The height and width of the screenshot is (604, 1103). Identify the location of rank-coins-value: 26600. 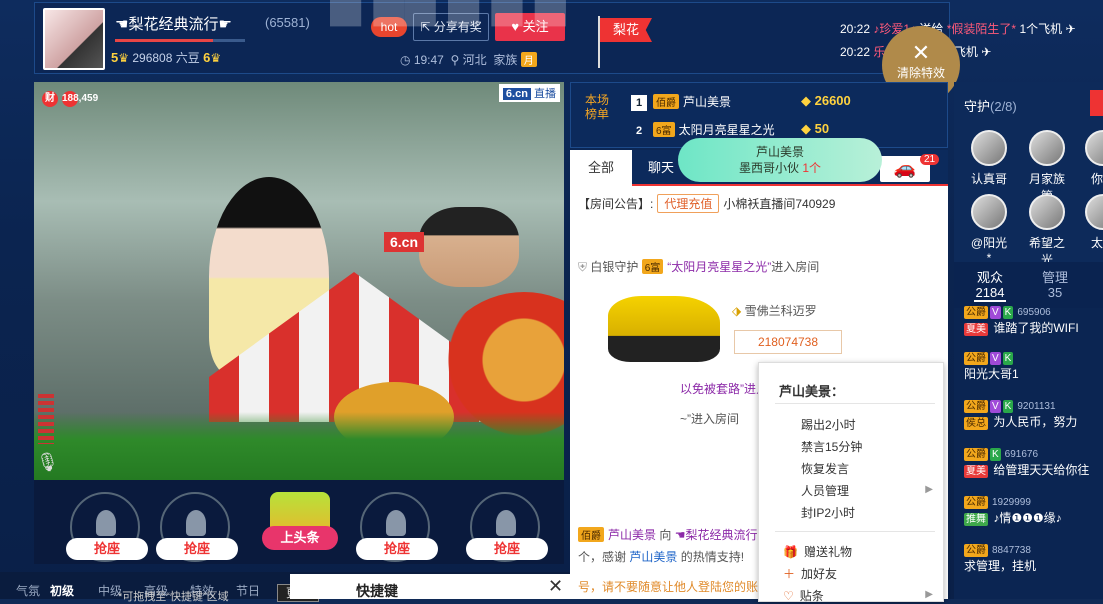
(832, 100).